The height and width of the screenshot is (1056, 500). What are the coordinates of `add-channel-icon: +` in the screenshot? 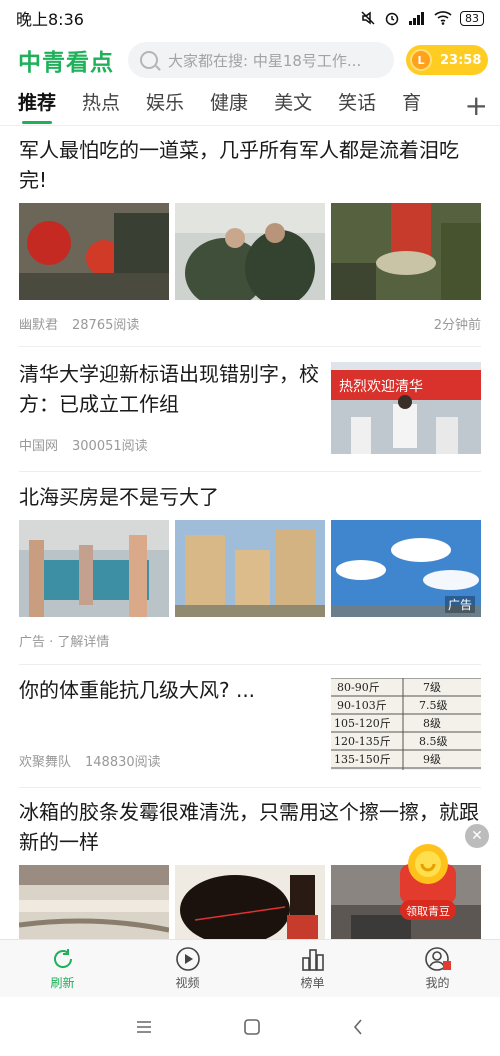 It's located at (476, 106).